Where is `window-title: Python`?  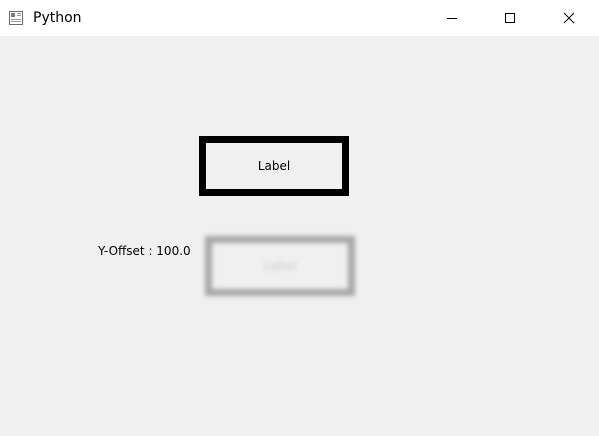 window-title: Python is located at coordinates (57, 18).